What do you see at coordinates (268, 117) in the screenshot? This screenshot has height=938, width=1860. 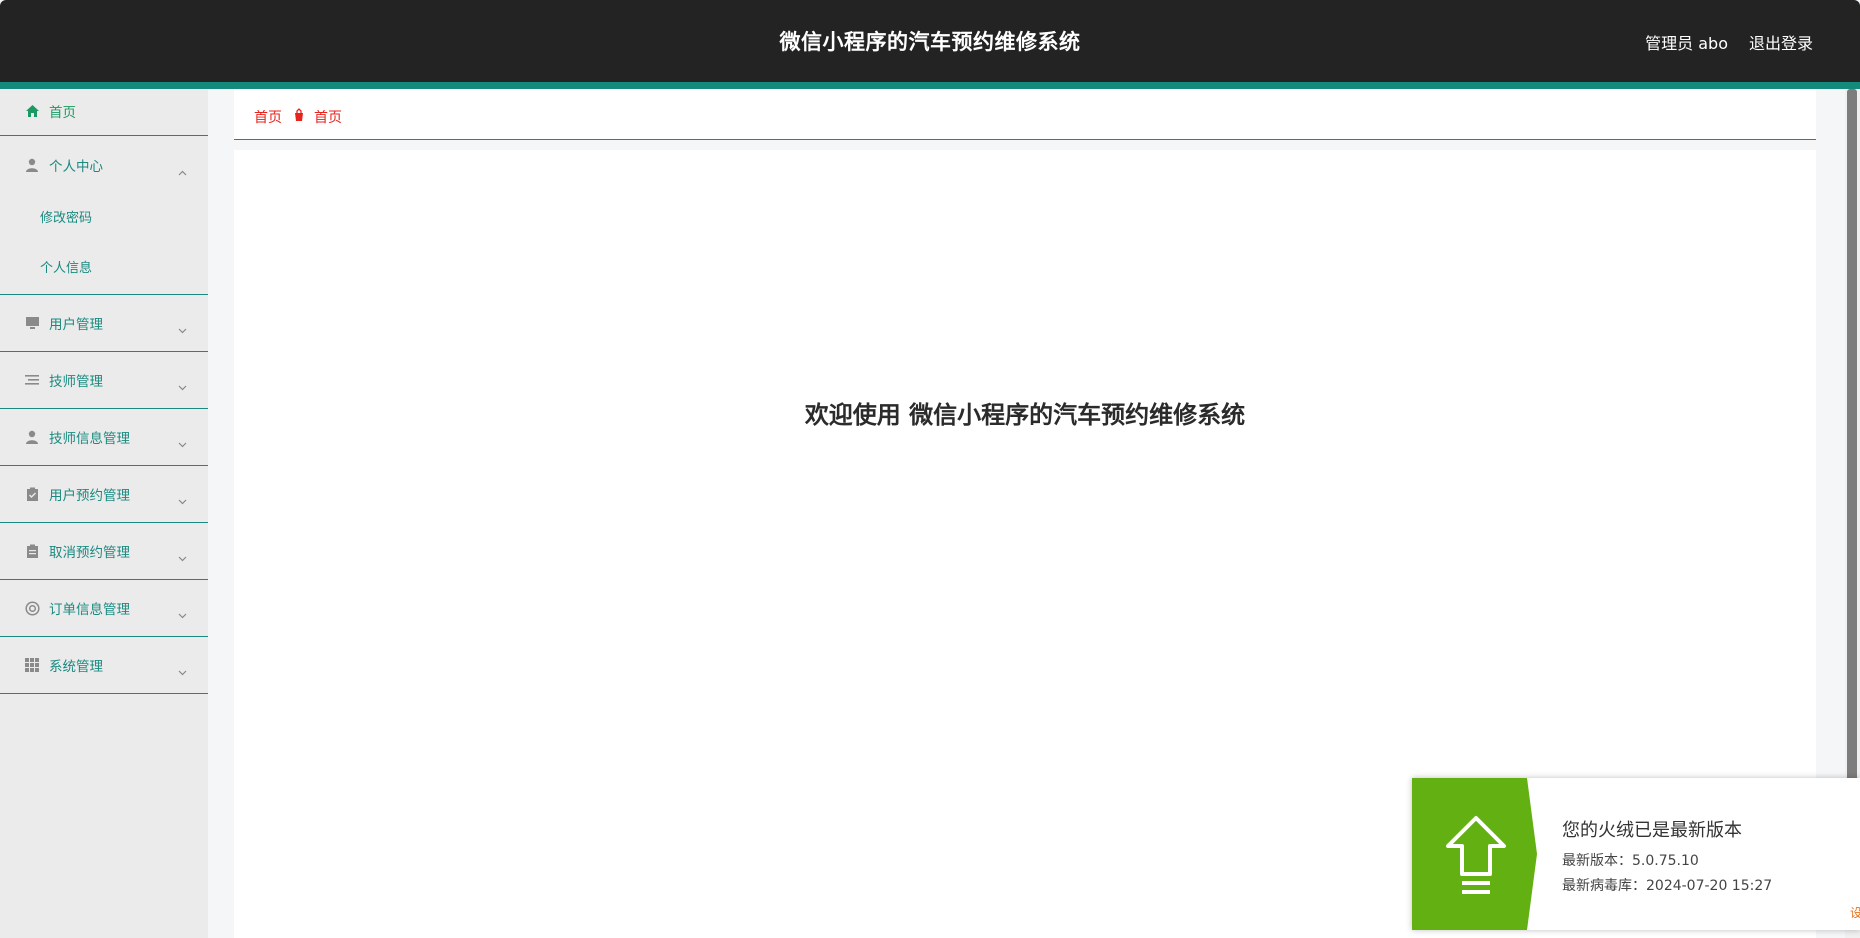 I see `breadcrumb-home-link: 首页` at bounding box center [268, 117].